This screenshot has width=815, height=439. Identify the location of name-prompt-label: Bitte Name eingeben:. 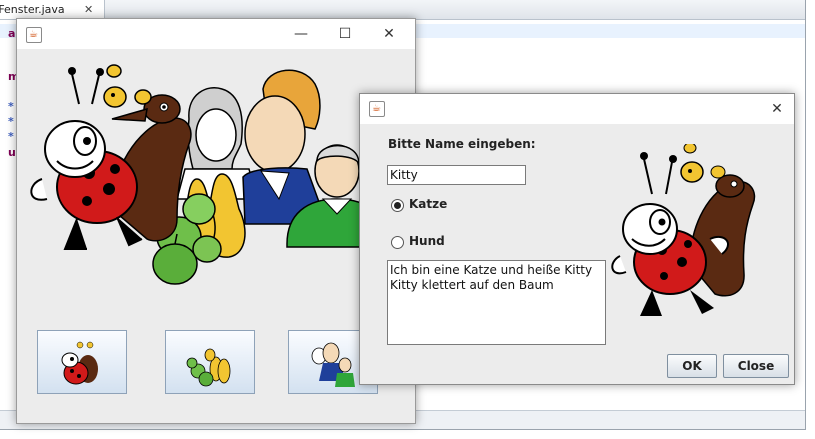
(462, 144).